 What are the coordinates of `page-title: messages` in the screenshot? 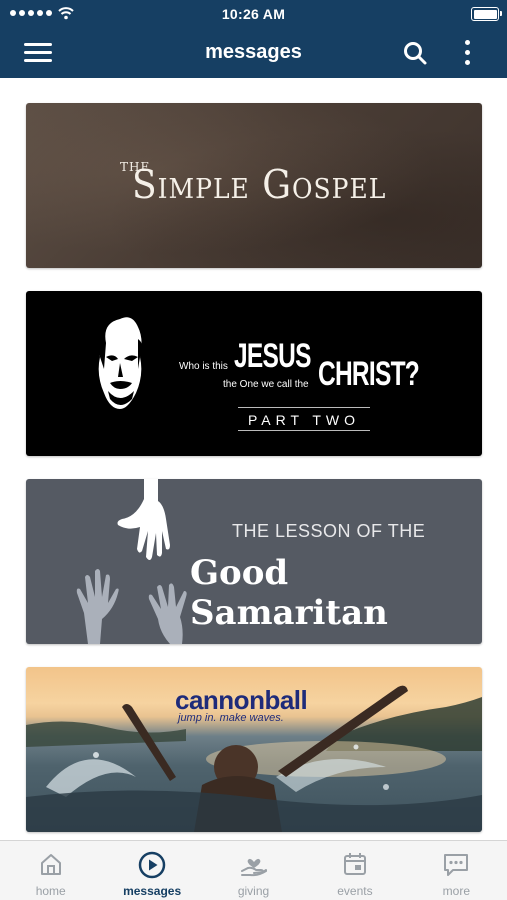 It's located at (253, 52).